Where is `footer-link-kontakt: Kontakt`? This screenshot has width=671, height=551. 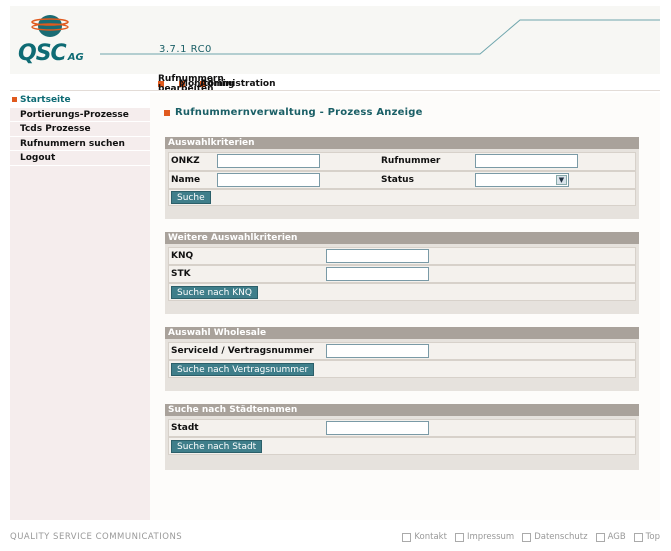 footer-link-kontakt: Kontakt is located at coordinates (424, 537).